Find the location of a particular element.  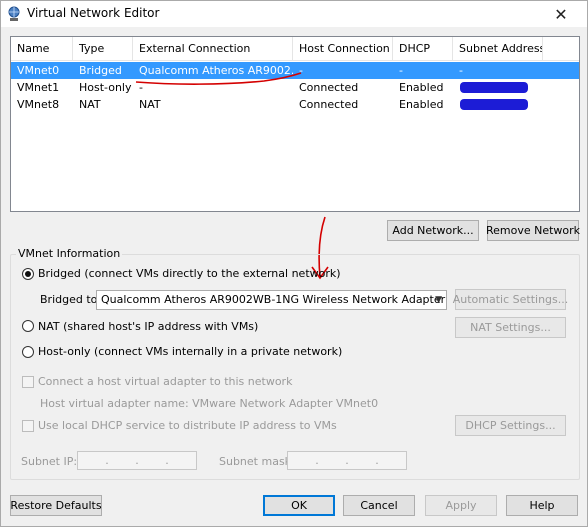

bridged-radio is located at coordinates (28, 274).